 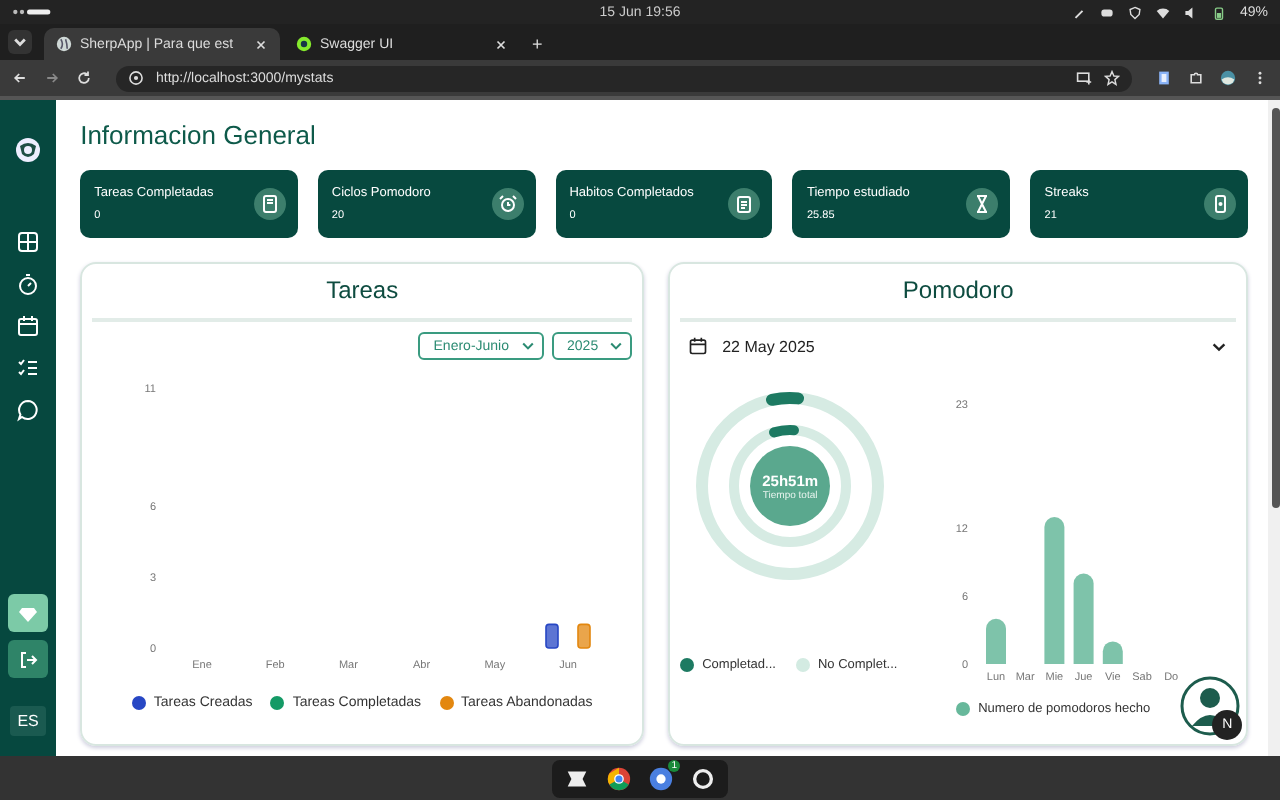 I want to click on book-icon, so click(x=269, y=204).